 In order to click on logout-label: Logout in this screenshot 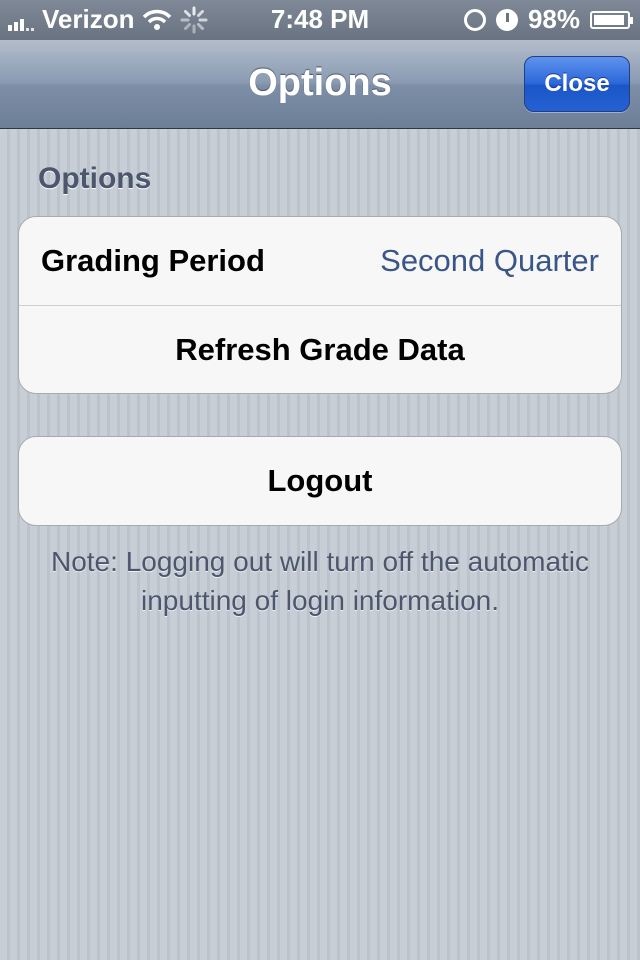, I will do `click(320, 480)`.